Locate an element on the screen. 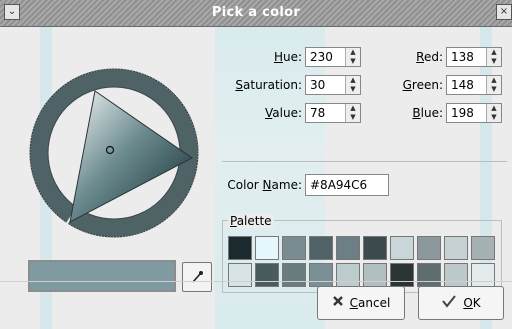  saturation-label: Saturation: is located at coordinates (268, 85).